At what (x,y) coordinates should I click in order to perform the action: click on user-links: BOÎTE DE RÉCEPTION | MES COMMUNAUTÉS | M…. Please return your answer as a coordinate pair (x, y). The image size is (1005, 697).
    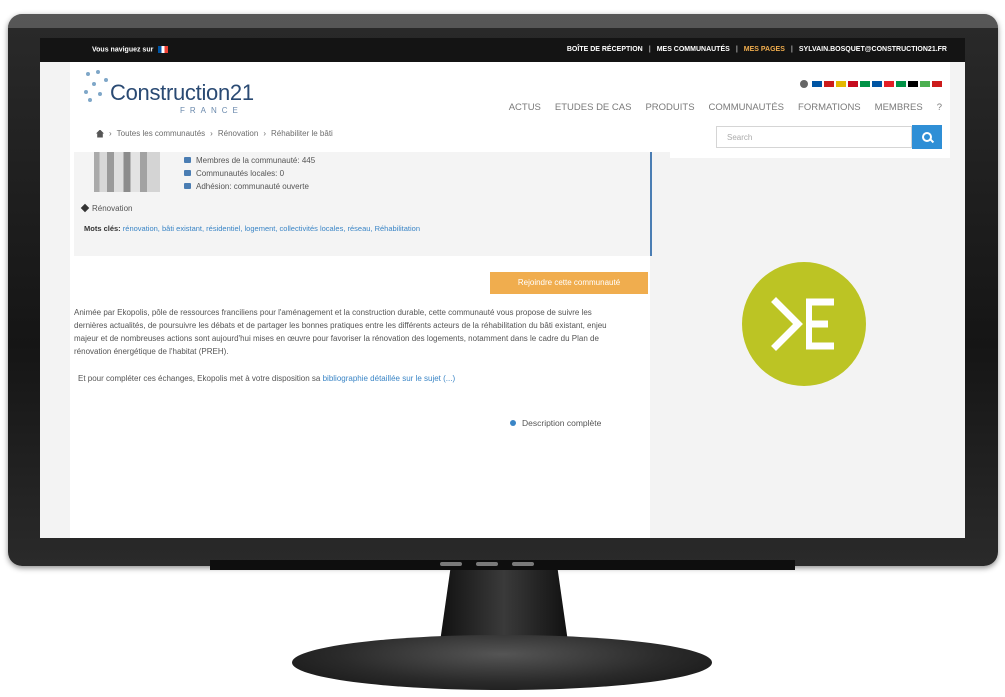
    Looking at the image, I should click on (757, 49).